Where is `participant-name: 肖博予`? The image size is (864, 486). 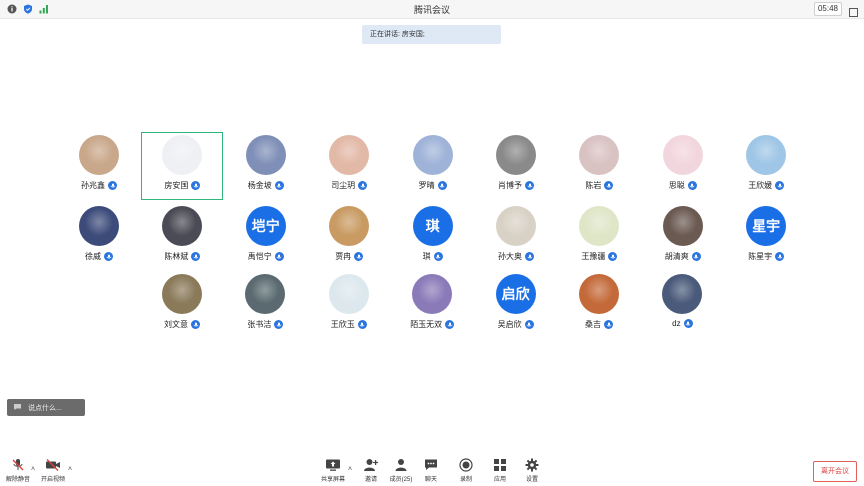 participant-name: 肖博予 is located at coordinates (510, 185).